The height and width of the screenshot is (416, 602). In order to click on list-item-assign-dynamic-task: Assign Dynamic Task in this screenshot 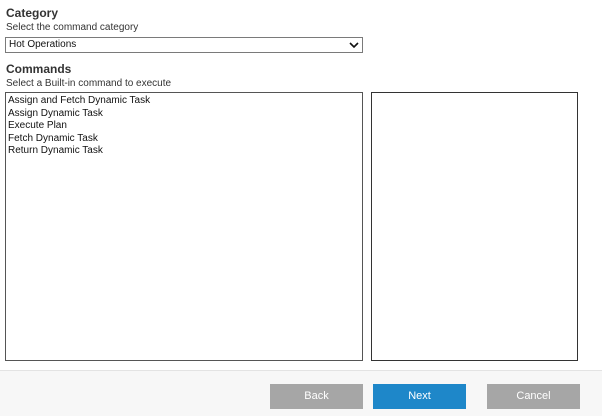, I will do `click(184, 114)`.